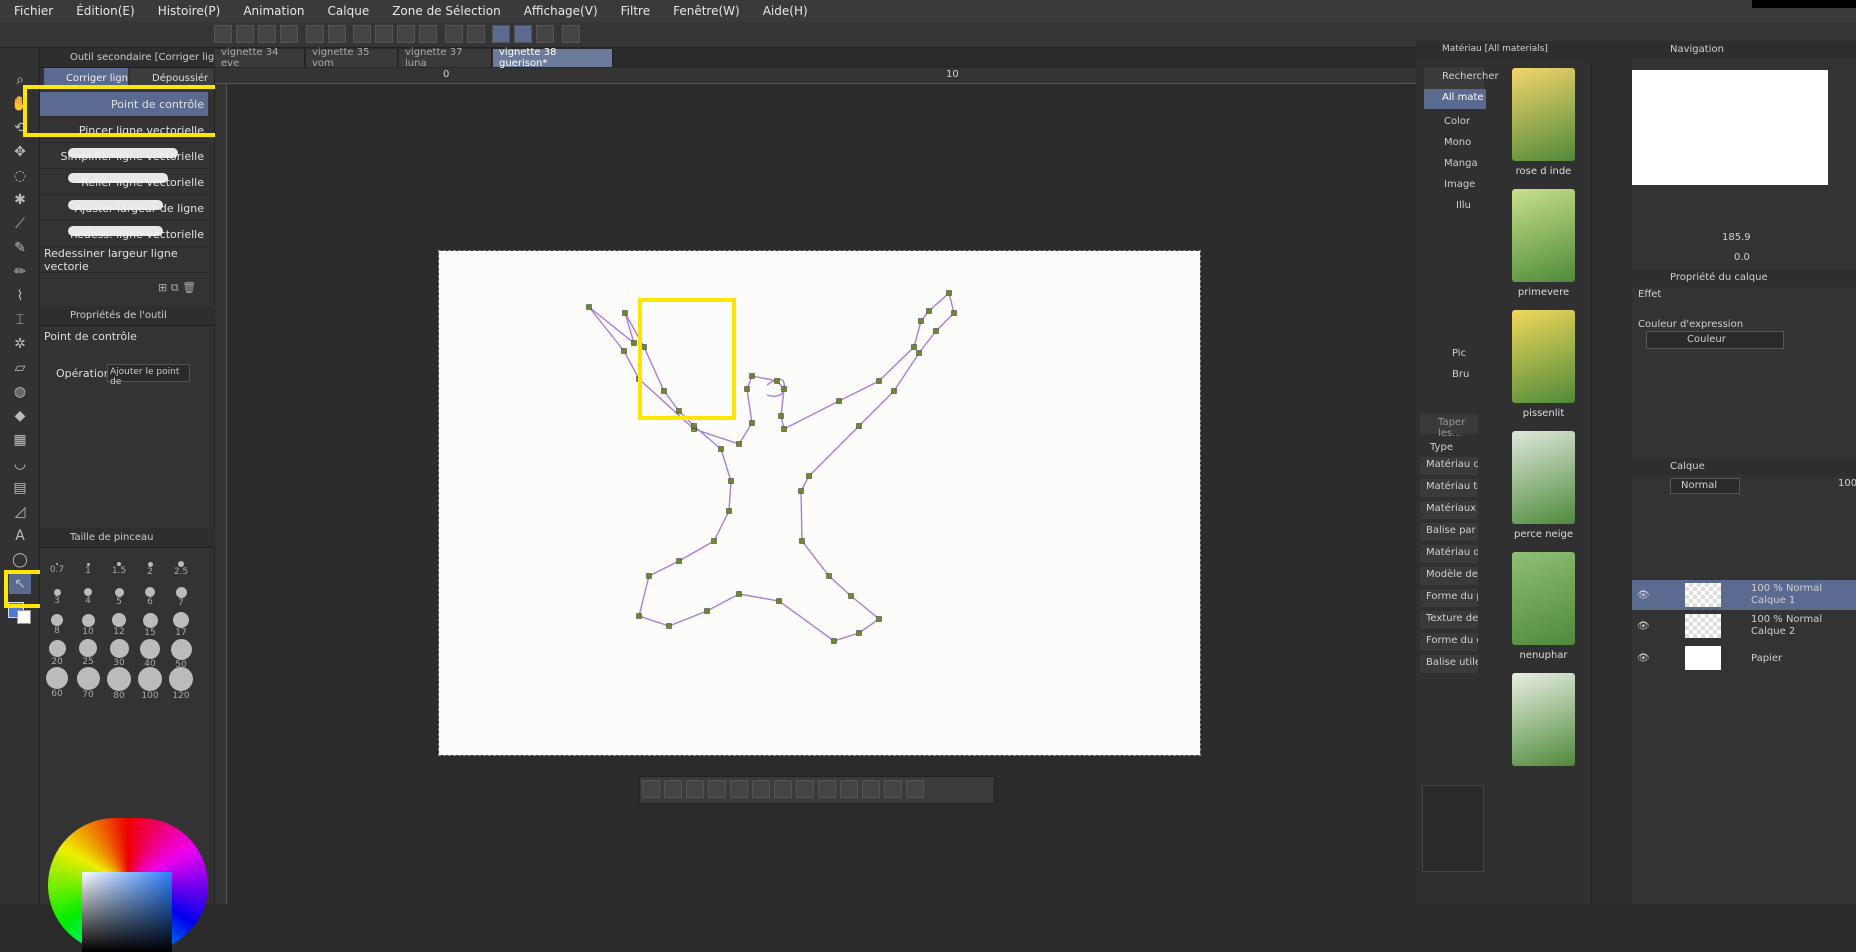  I want to click on select-copy-icon, so click(783, 789).